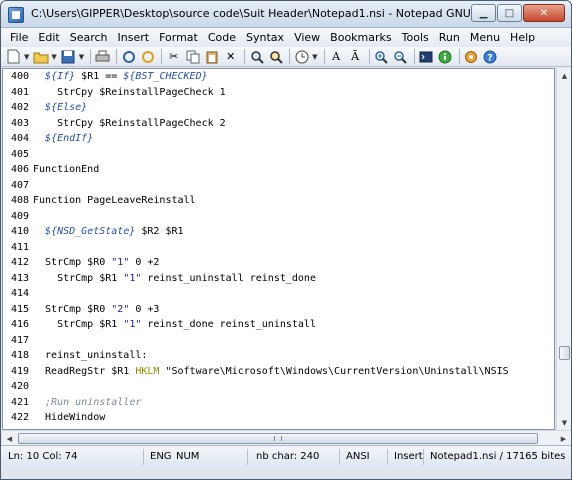  I want to click on scroll-left-arrow-icon: ◀, so click(9, 438).